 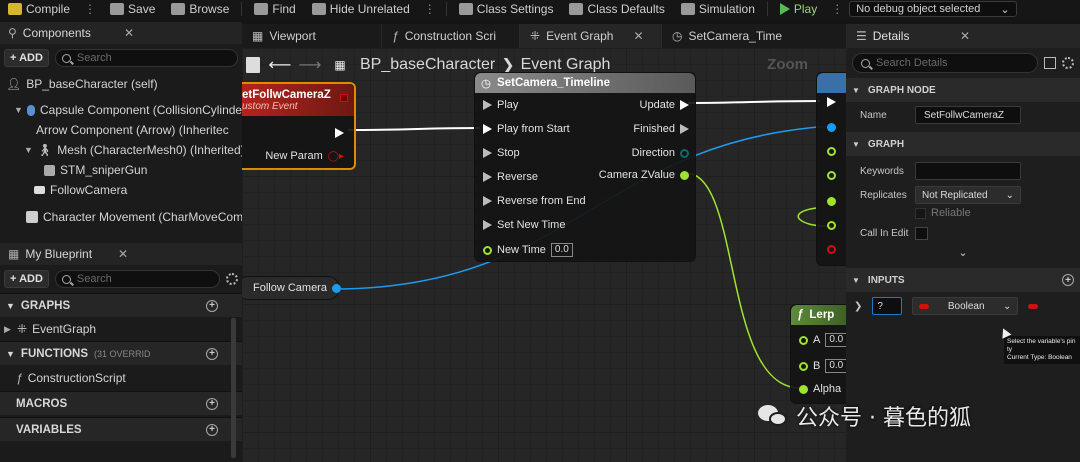 I want to click on add-component-button: + ADD, so click(x=26, y=58).